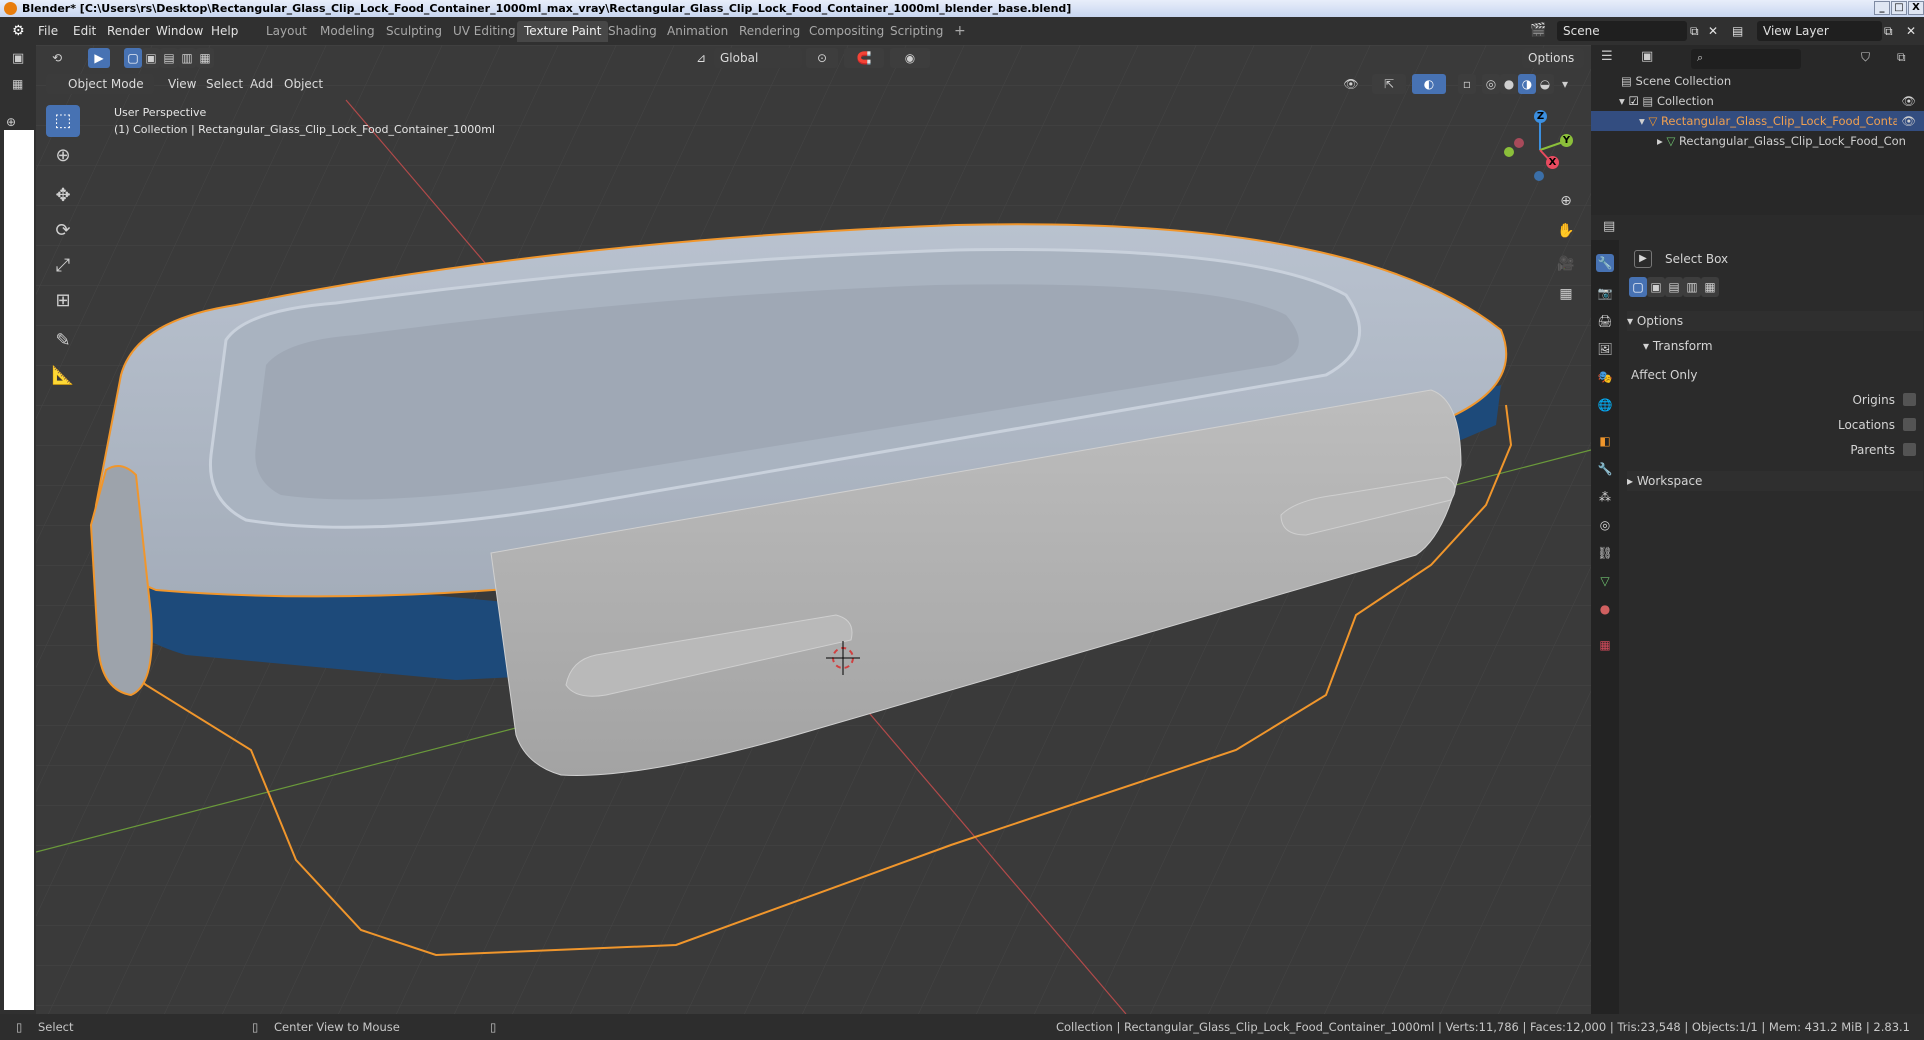 The height and width of the screenshot is (1040, 1924). Describe the element at coordinates (1553, 58) in the screenshot. I see `options-dropdown: Options` at that location.